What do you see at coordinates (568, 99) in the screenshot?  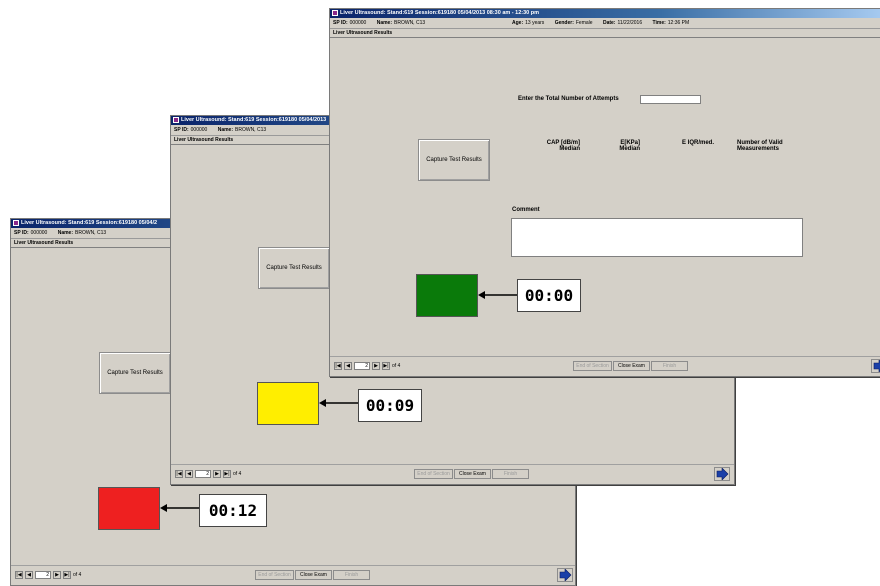 I see `attempts-label: Enter the Total Number of Attempts` at bounding box center [568, 99].